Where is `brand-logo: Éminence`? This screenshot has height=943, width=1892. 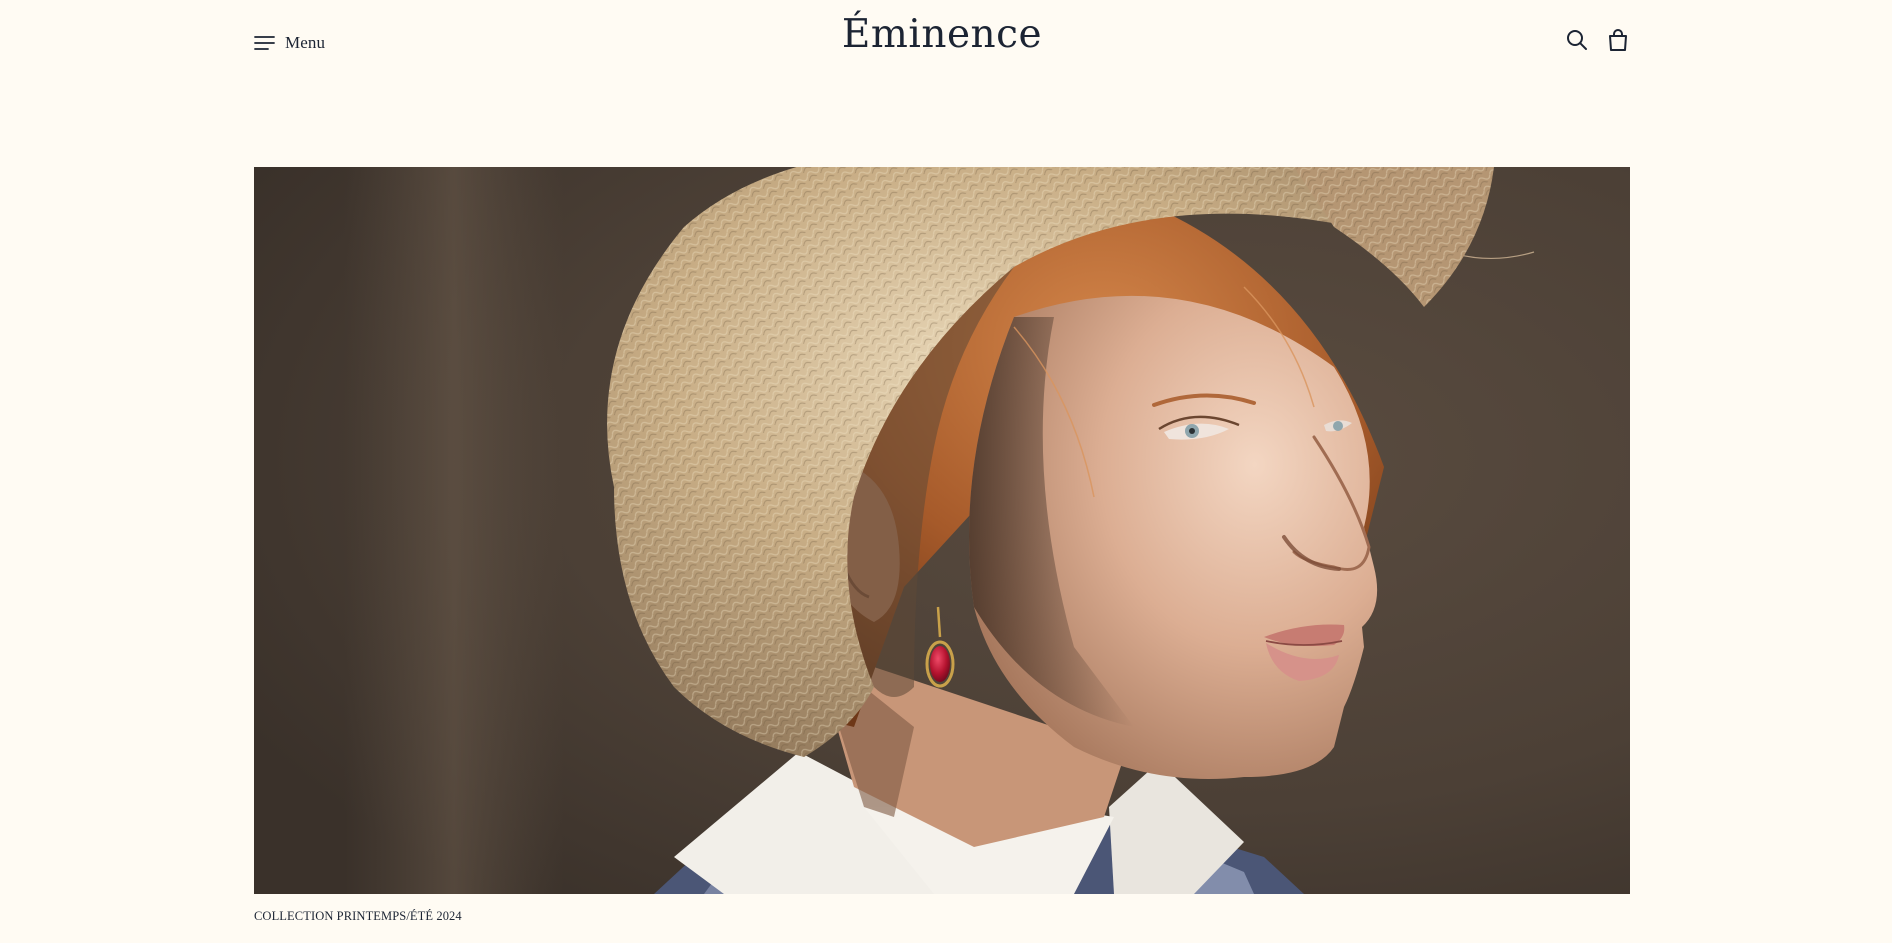
brand-logo: Éminence is located at coordinates (942, 34).